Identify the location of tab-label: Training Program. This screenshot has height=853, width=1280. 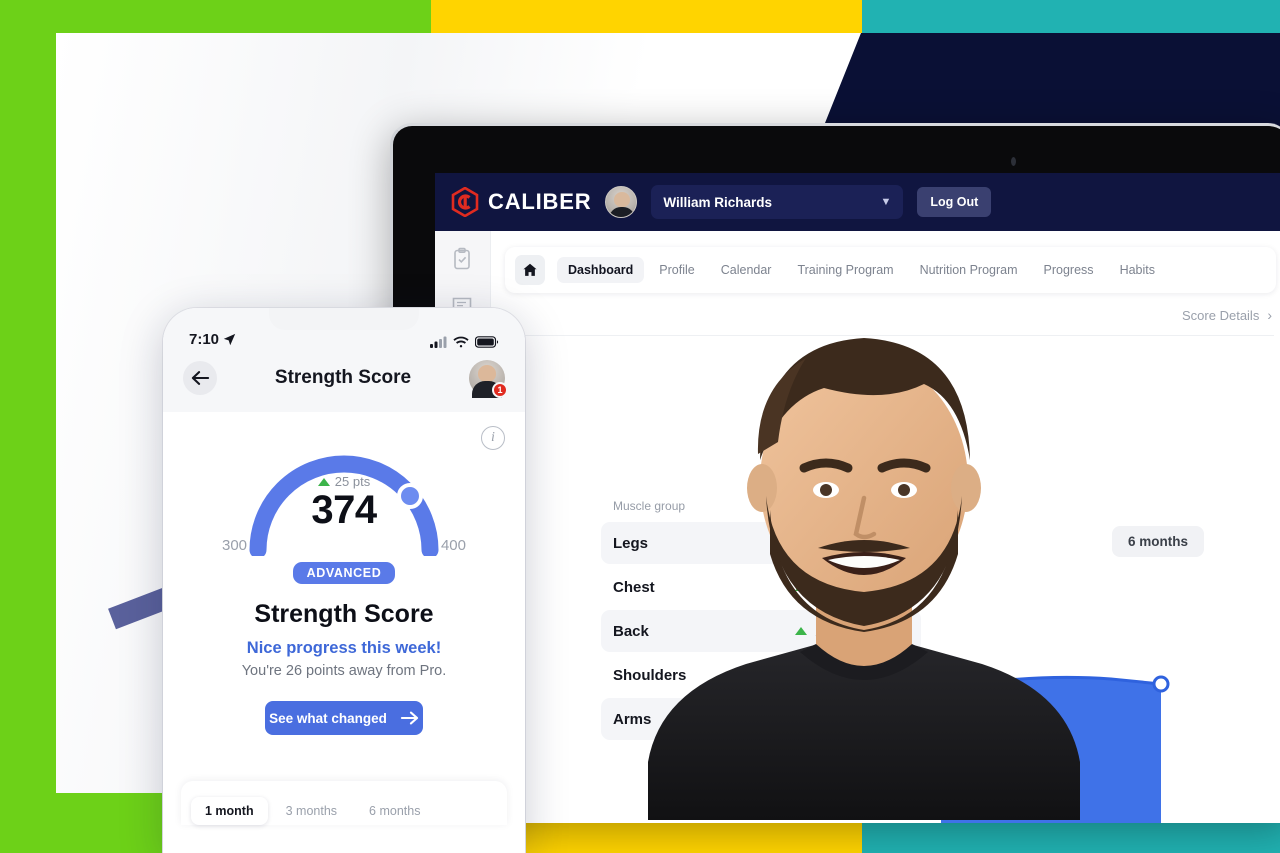
(845, 270).